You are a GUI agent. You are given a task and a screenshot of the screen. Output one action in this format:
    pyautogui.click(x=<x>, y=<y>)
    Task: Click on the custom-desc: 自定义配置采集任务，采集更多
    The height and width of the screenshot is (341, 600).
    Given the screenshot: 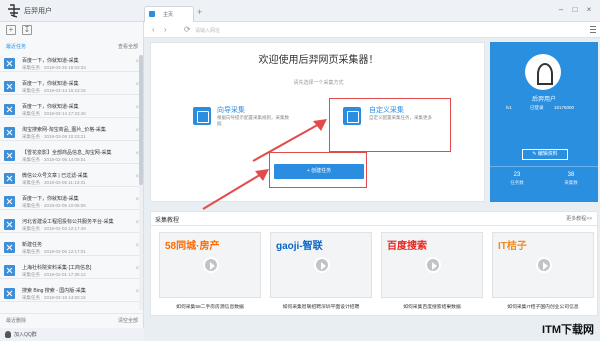 What is the action you would take?
    pyautogui.click(x=400, y=117)
    